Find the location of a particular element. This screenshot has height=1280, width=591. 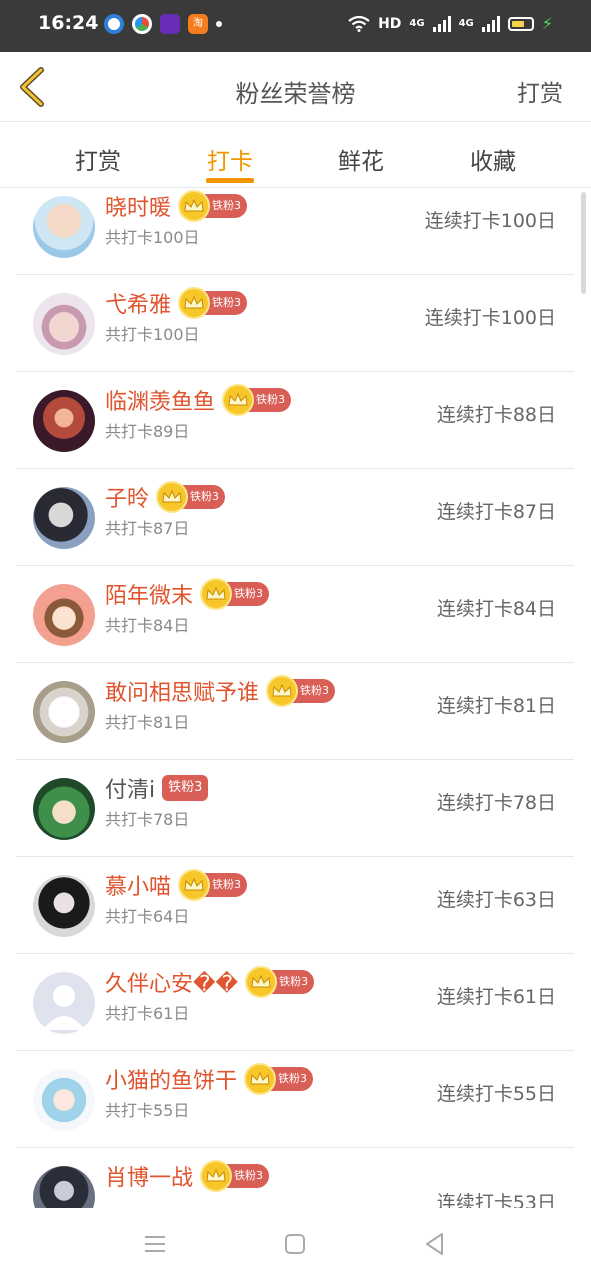

streak-checkin: 连续打卡63日 is located at coordinates (496, 900).